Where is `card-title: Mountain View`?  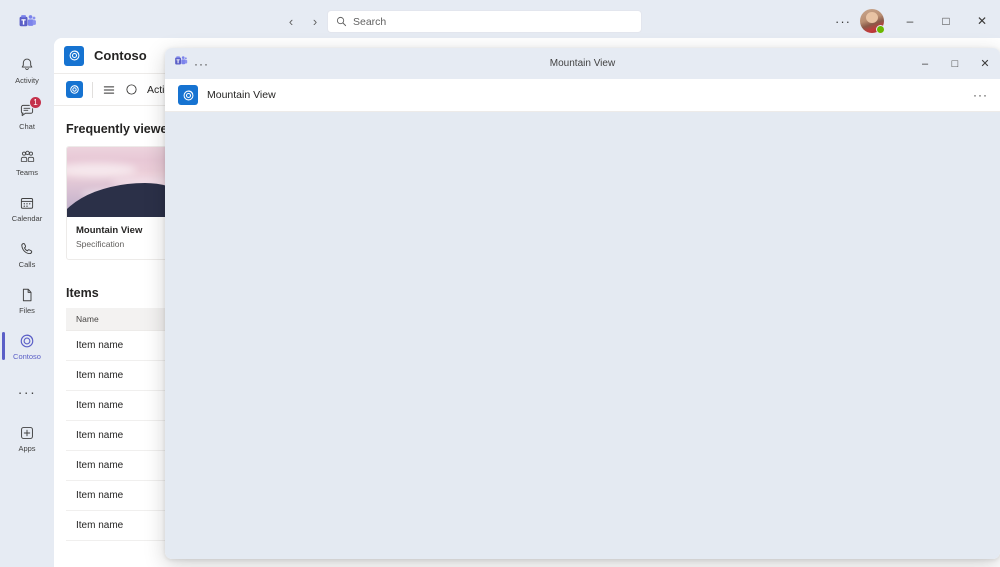 card-title: Mountain View is located at coordinates (109, 230).